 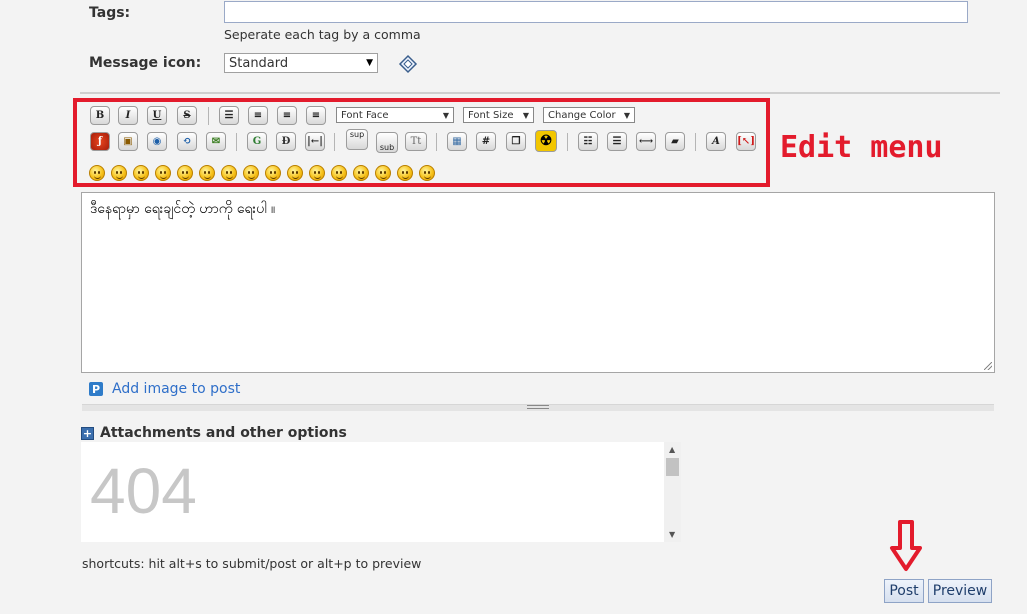 What do you see at coordinates (516, 141) in the screenshot?
I see `quote-button: ❐` at bounding box center [516, 141].